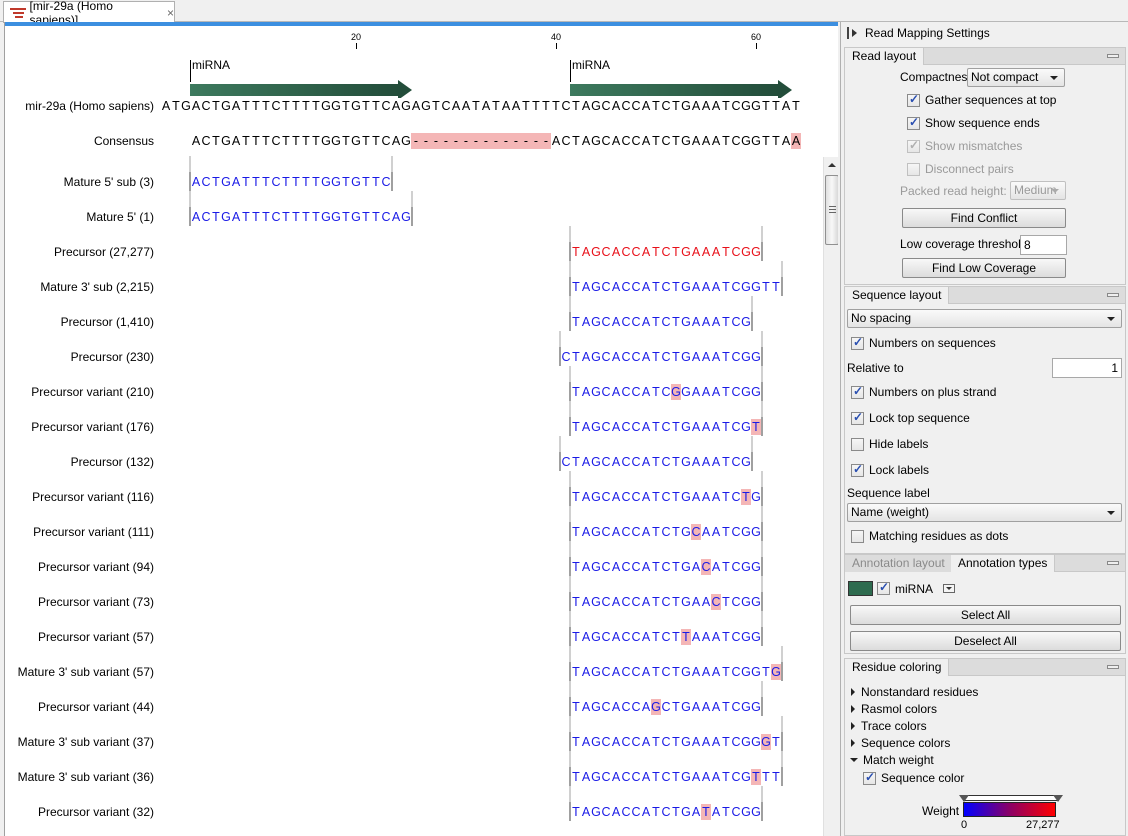  Describe the element at coordinates (1043, 245) in the screenshot. I see `low-coverage-input: 8` at that location.